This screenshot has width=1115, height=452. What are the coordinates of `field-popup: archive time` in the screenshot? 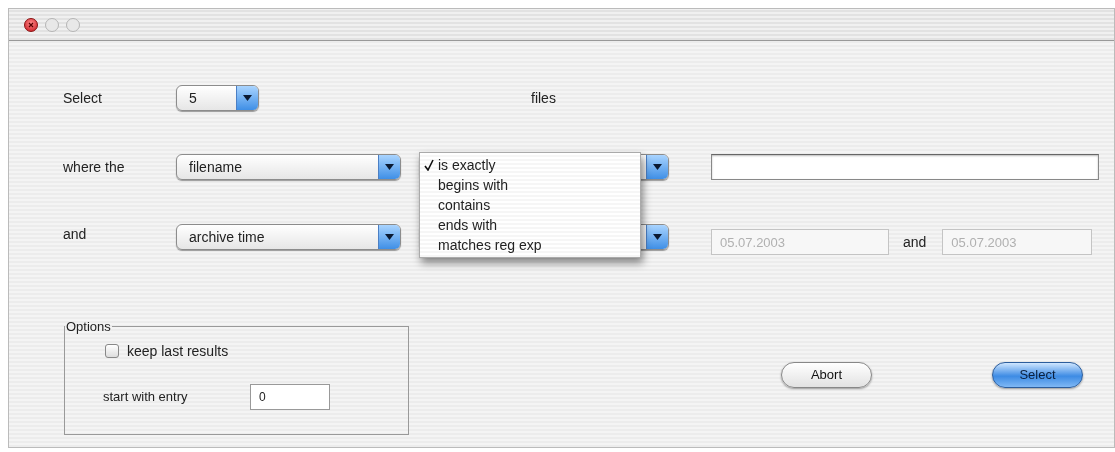 It's located at (288, 237).